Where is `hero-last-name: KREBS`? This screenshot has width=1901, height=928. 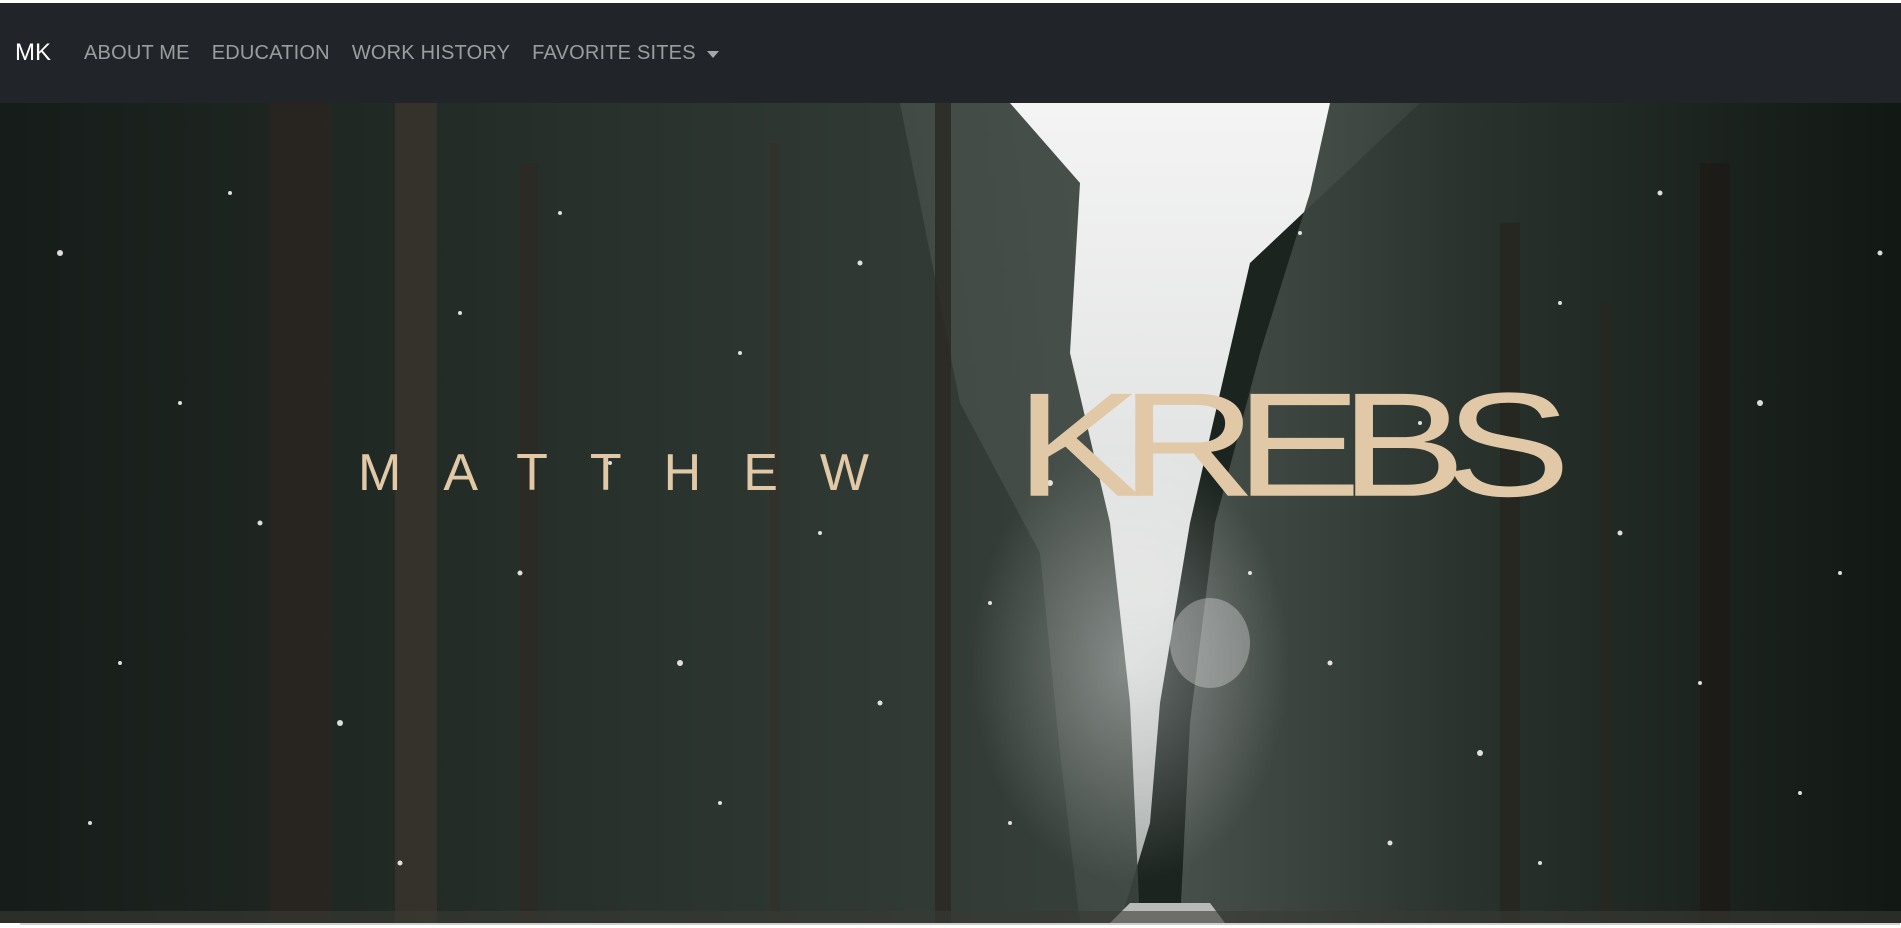
hero-last-name: KREBS is located at coordinates (1293, 445).